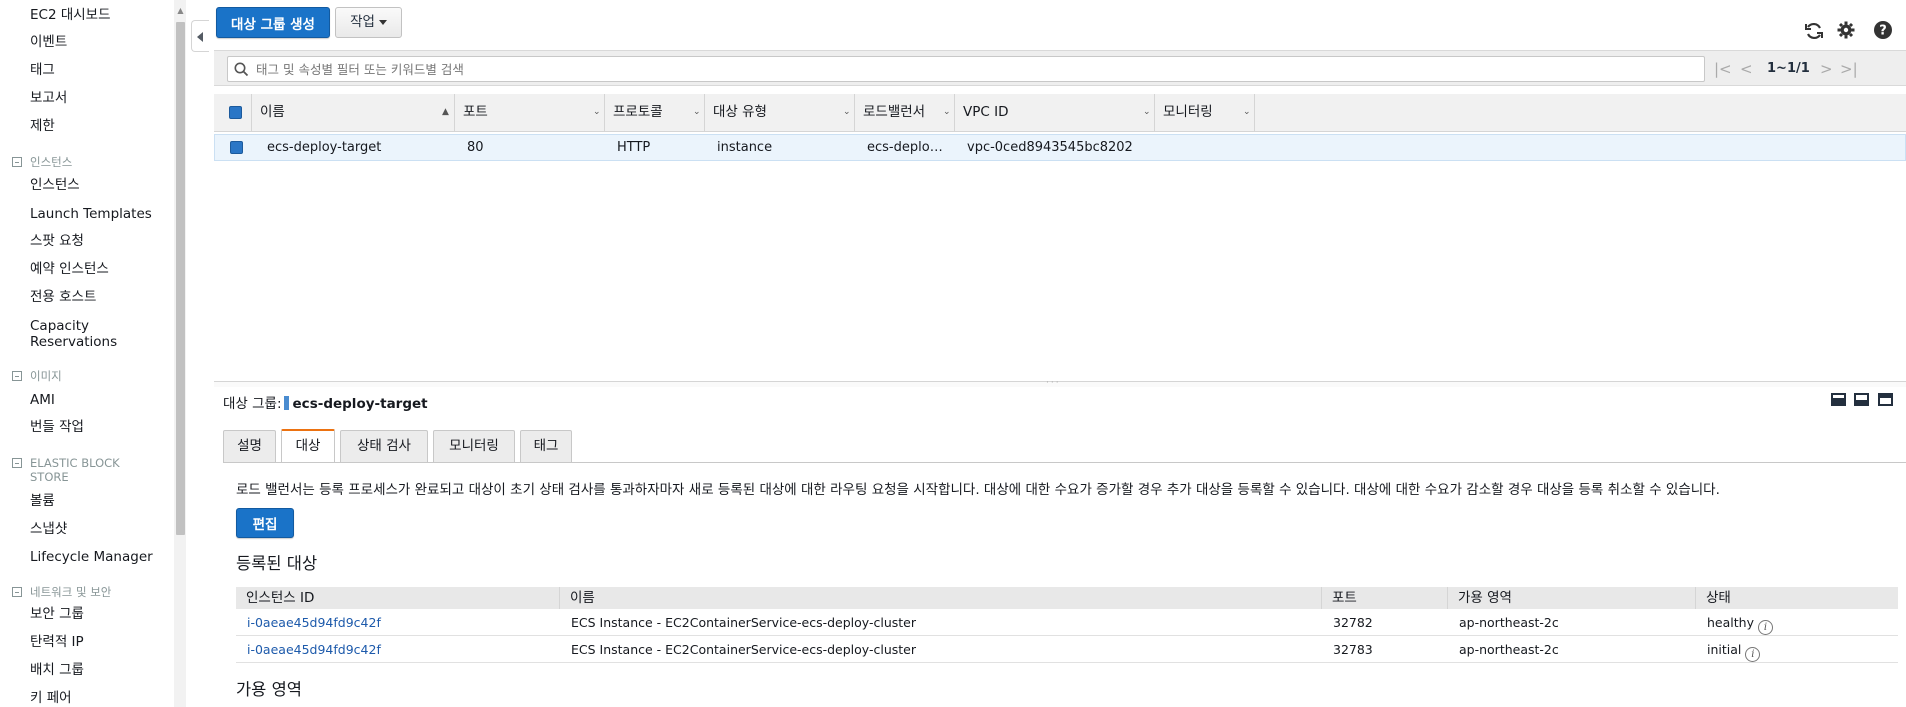 The image size is (1906, 707). I want to click on pagination-range: 1~1/1, so click(1788, 68).